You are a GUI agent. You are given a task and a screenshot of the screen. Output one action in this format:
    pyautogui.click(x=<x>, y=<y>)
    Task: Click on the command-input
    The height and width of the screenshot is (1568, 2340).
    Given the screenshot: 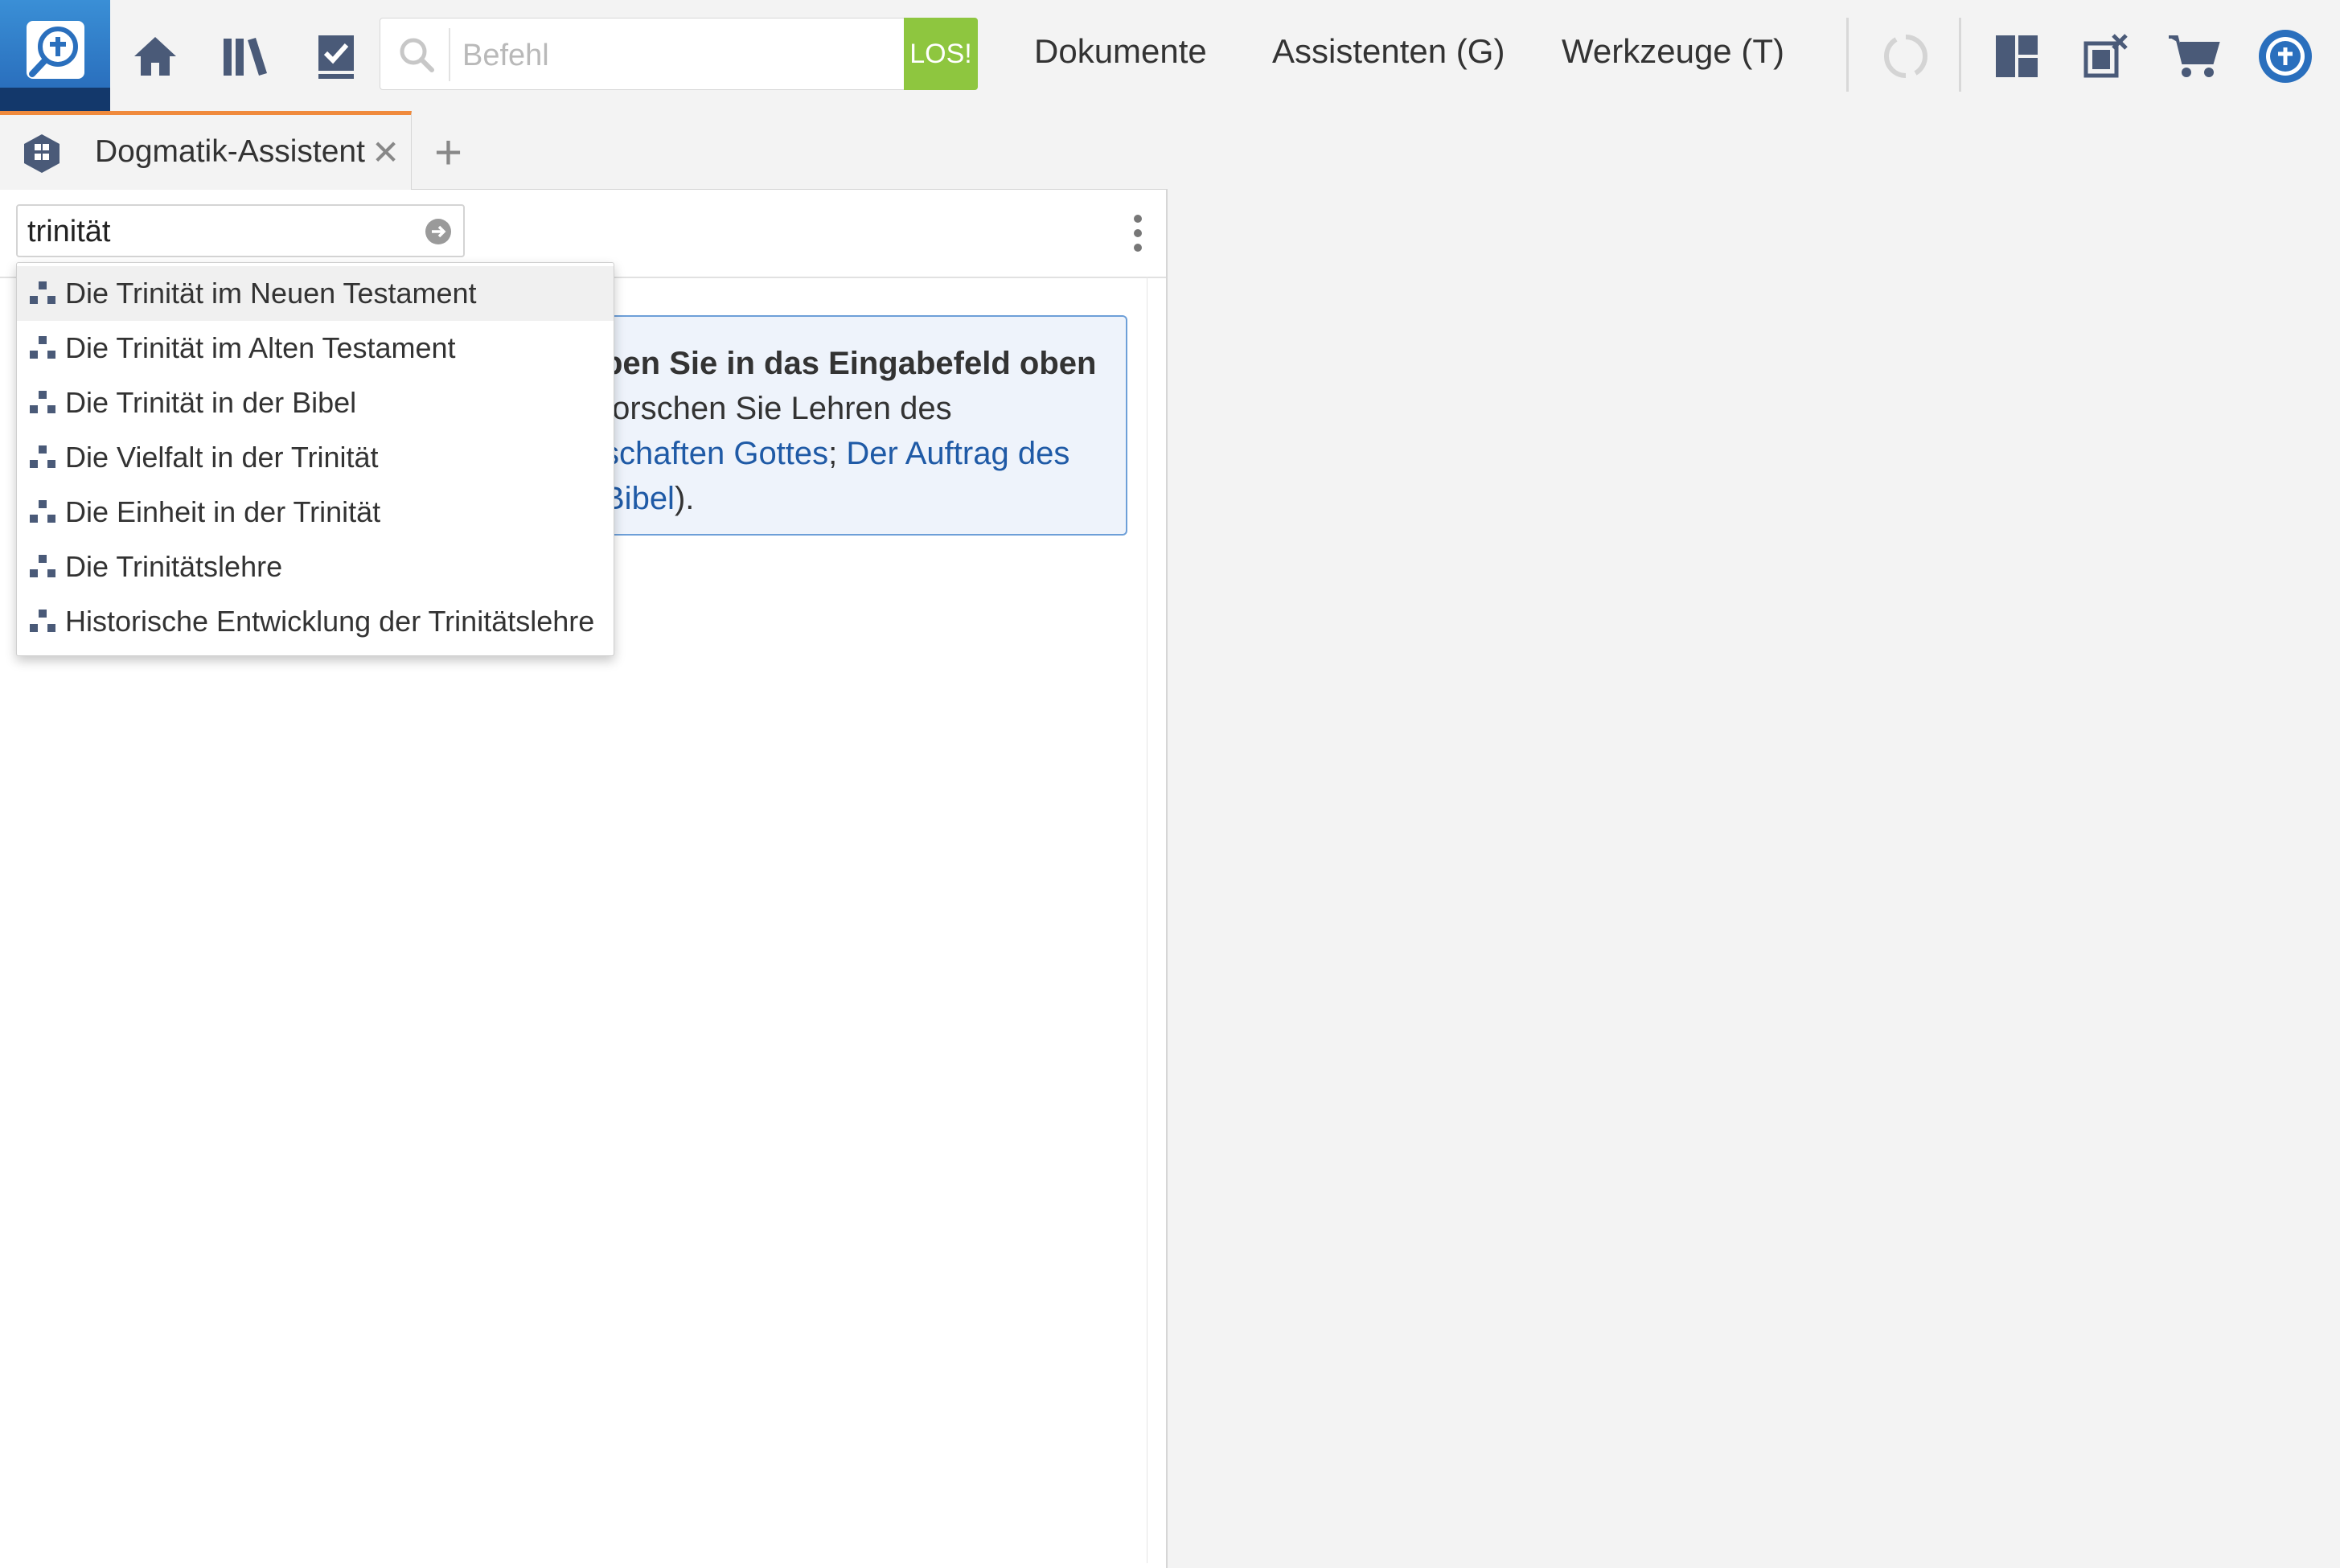 What is the action you would take?
    pyautogui.click(x=664, y=55)
    